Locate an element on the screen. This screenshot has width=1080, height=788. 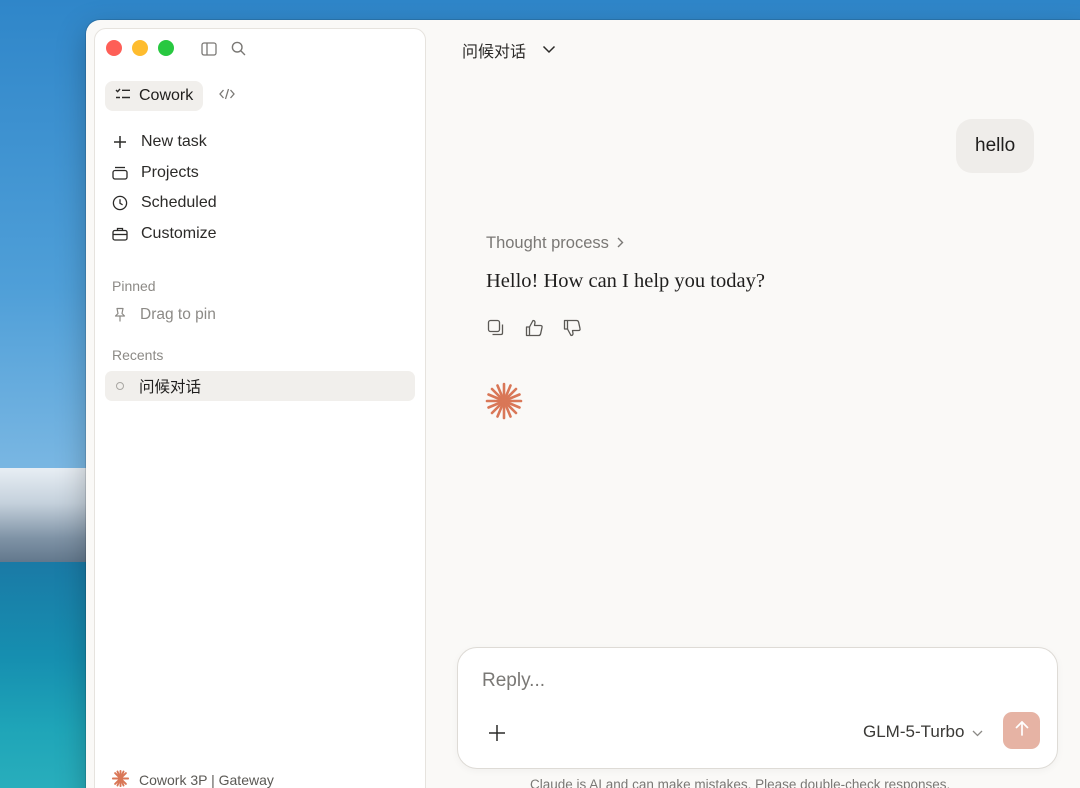
conversation-title: 问候对话 is located at coordinates (494, 52).